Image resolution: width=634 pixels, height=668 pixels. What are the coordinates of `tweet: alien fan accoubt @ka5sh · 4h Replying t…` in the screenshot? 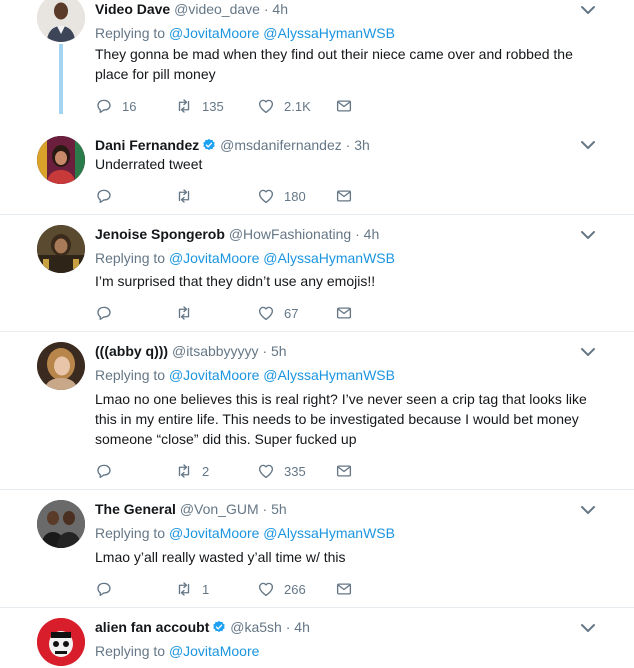 It's located at (317, 638).